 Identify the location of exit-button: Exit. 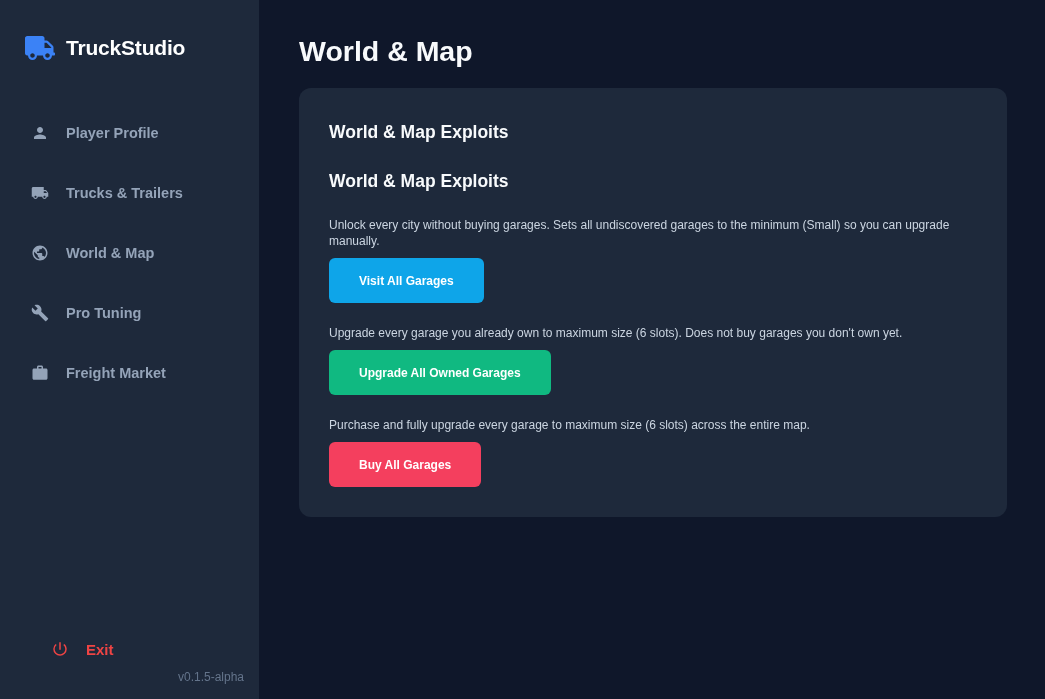
(82, 649).